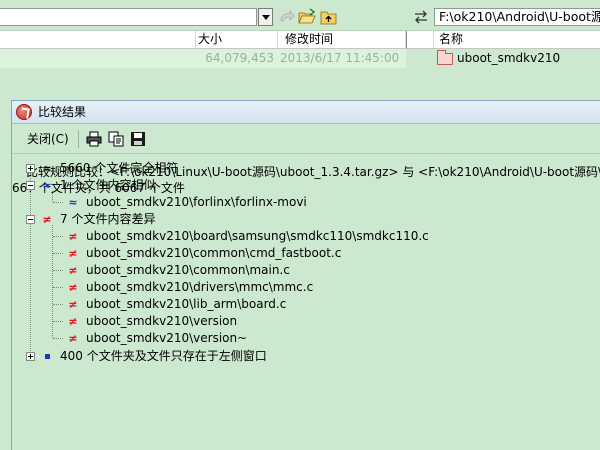 The width and height of the screenshot is (600, 450). What do you see at coordinates (167, 338) in the screenshot?
I see `tree-leaf-label: uboot_smdkv210\version~` at bounding box center [167, 338].